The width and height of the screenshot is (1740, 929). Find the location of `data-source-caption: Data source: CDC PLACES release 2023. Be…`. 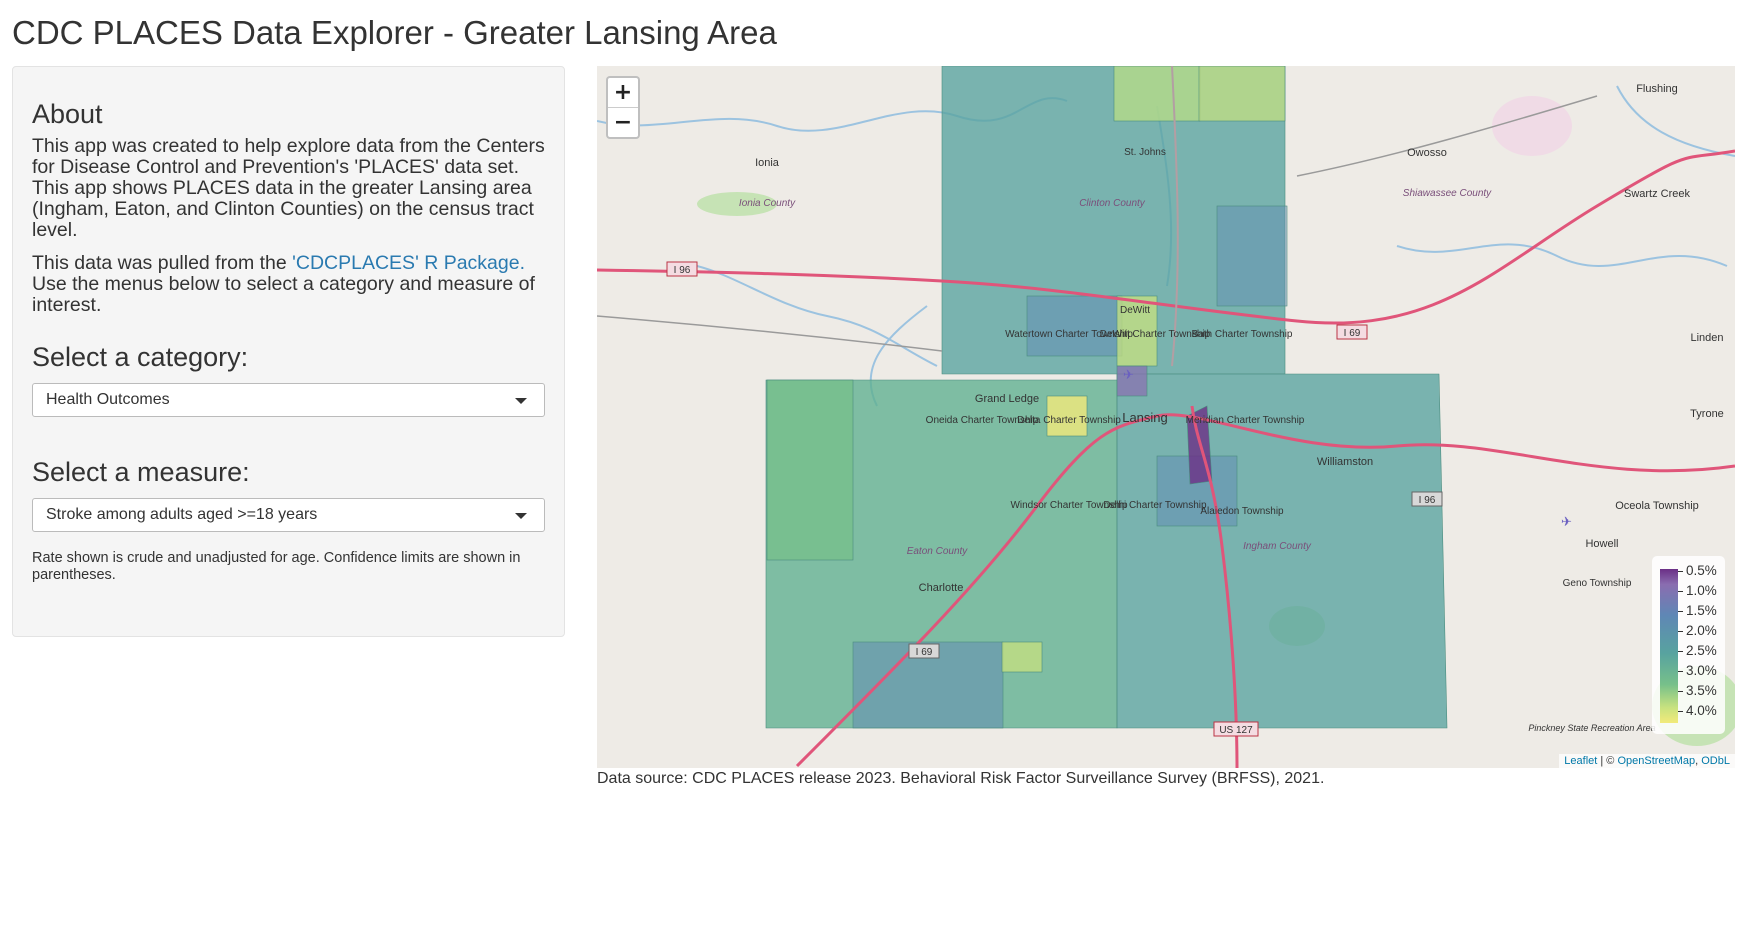

data-source-caption: Data source: CDC PLACES release 2023. Be… is located at coordinates (961, 778).